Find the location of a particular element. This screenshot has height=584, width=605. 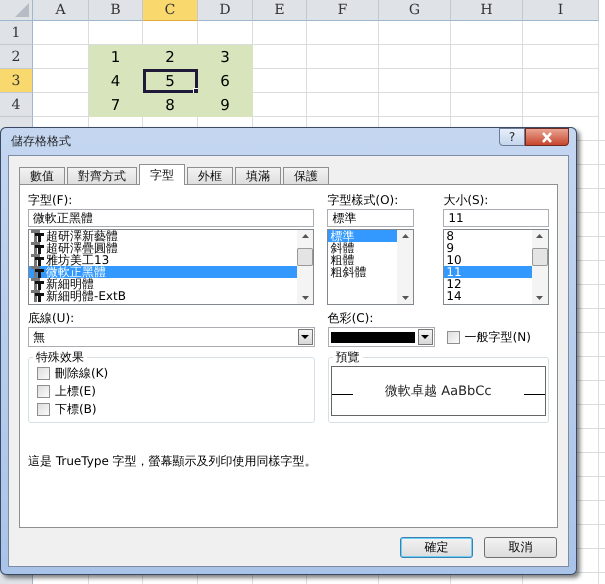

column-header: D is located at coordinates (225, 10).